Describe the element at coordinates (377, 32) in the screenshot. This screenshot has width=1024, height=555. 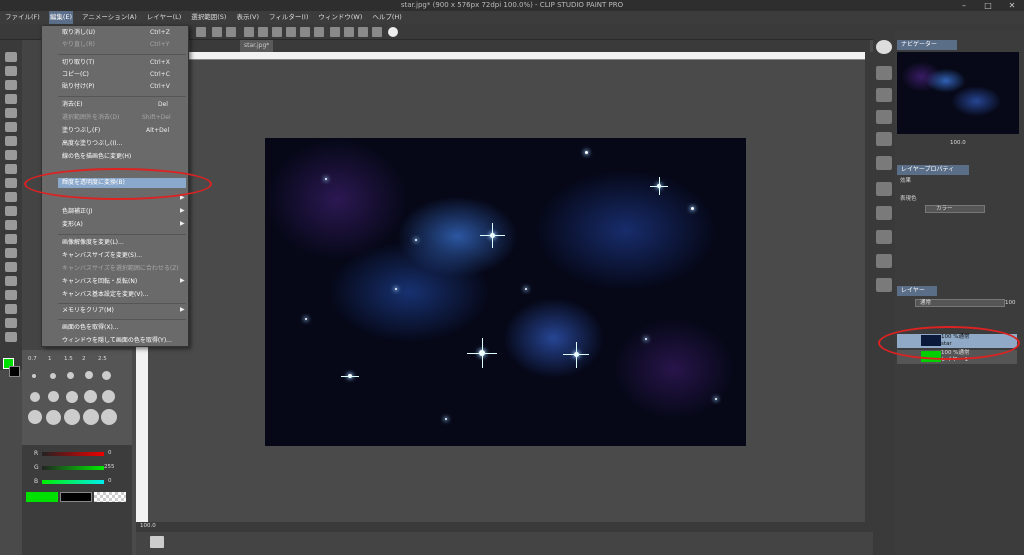
I see `snap-perspective-icon` at that location.